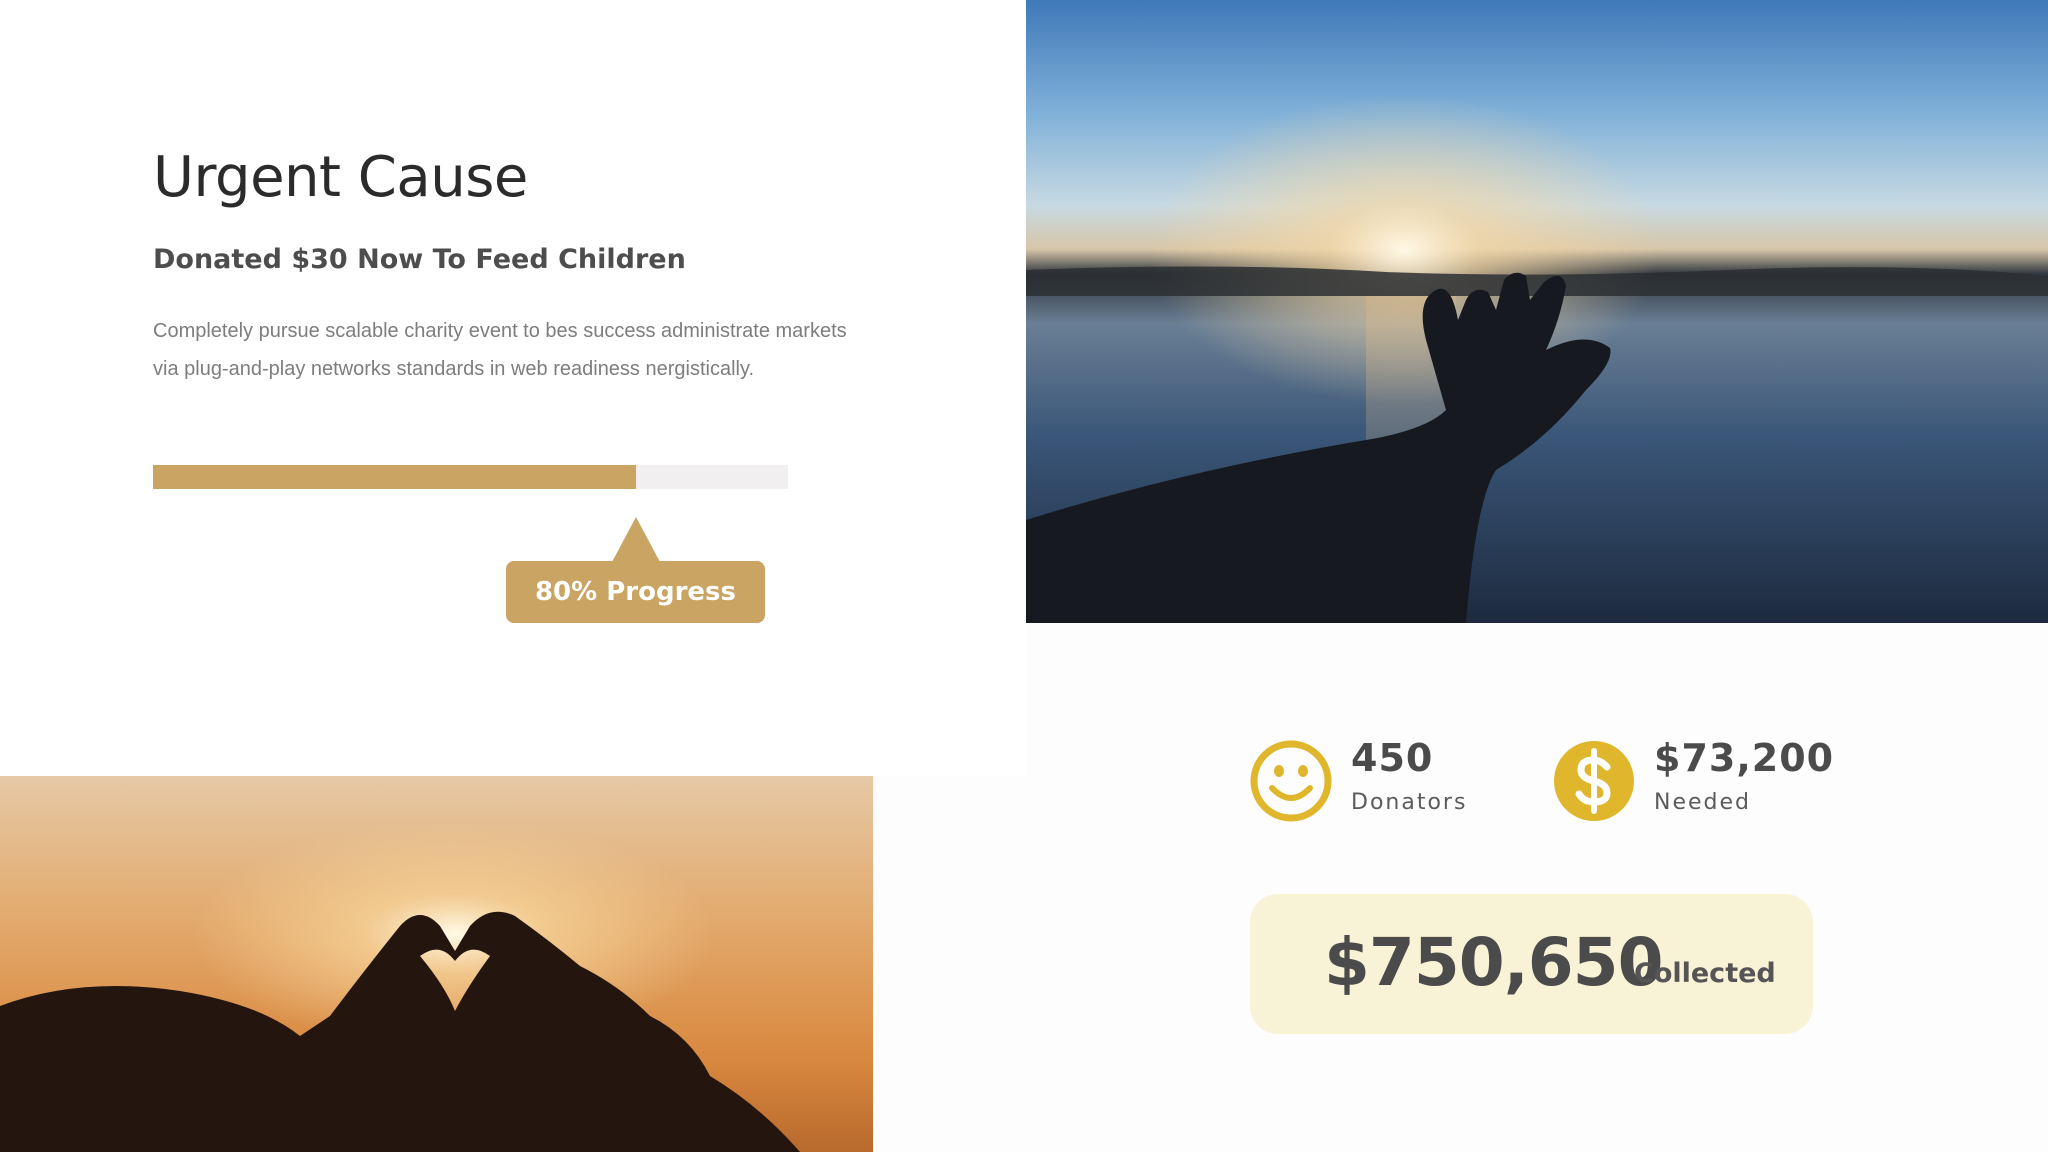  Describe the element at coordinates (1693, 783) in the screenshot. I see `needed-stat: $73,200 Needed` at that location.